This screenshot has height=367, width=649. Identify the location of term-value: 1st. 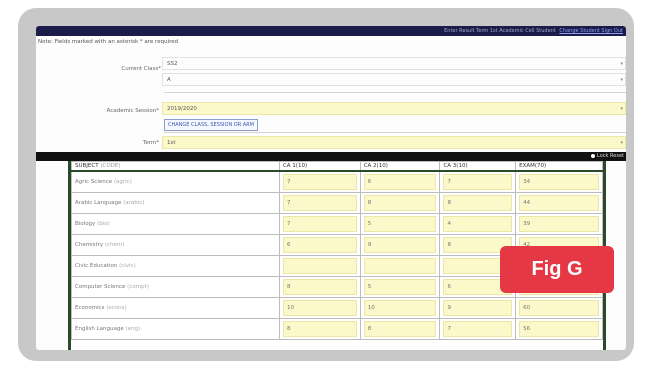
(171, 143).